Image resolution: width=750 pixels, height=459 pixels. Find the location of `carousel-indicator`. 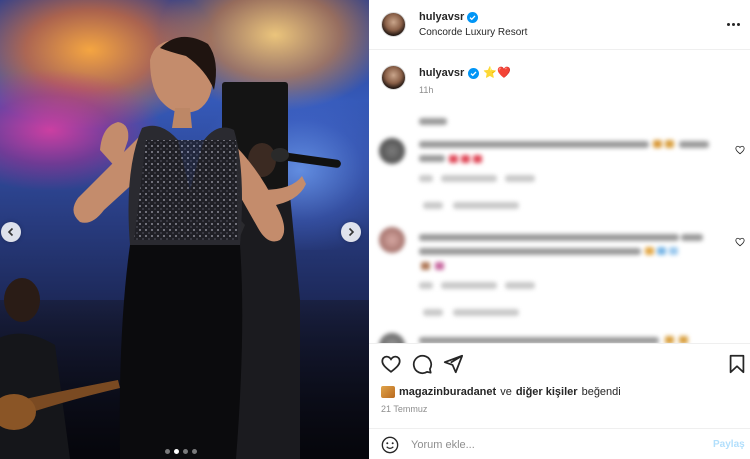

carousel-indicator is located at coordinates (181, 451).